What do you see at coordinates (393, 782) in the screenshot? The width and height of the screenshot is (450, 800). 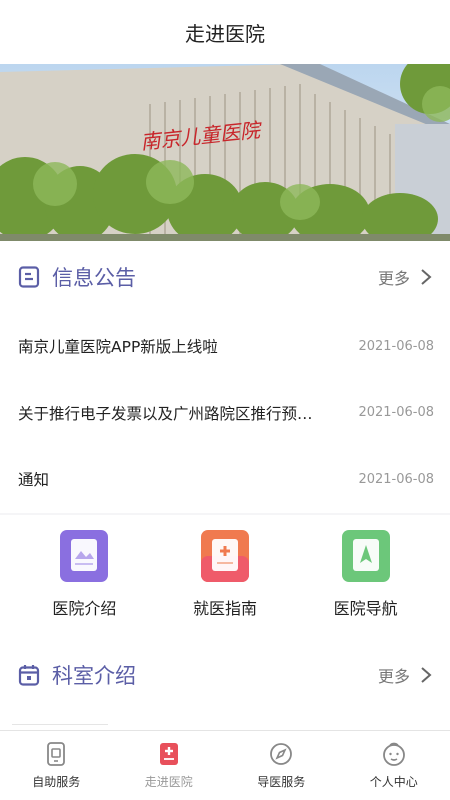 I see `tab-label: 个人中心` at bounding box center [393, 782].